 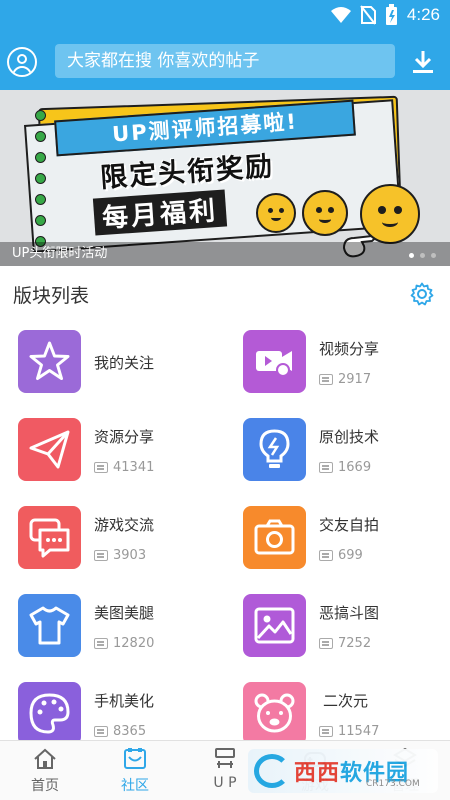 I want to click on picture-icon, so click(x=274, y=625).